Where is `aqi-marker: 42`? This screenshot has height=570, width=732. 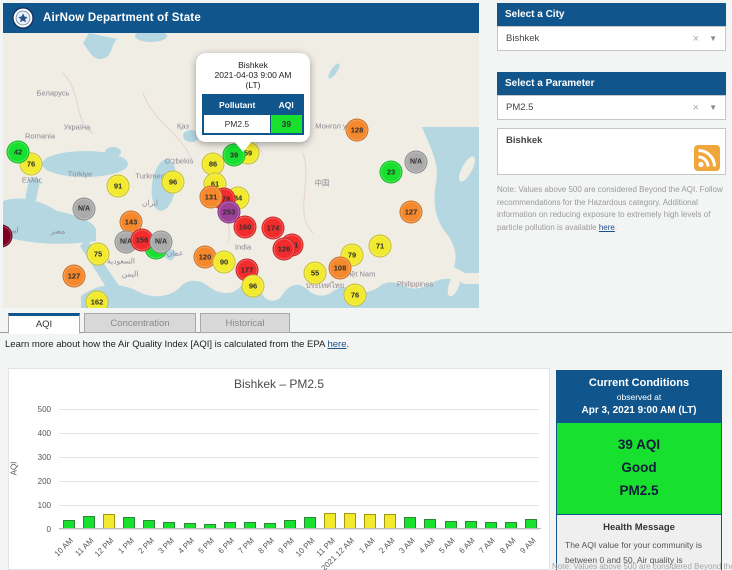
aqi-marker: 42 is located at coordinates (18, 152).